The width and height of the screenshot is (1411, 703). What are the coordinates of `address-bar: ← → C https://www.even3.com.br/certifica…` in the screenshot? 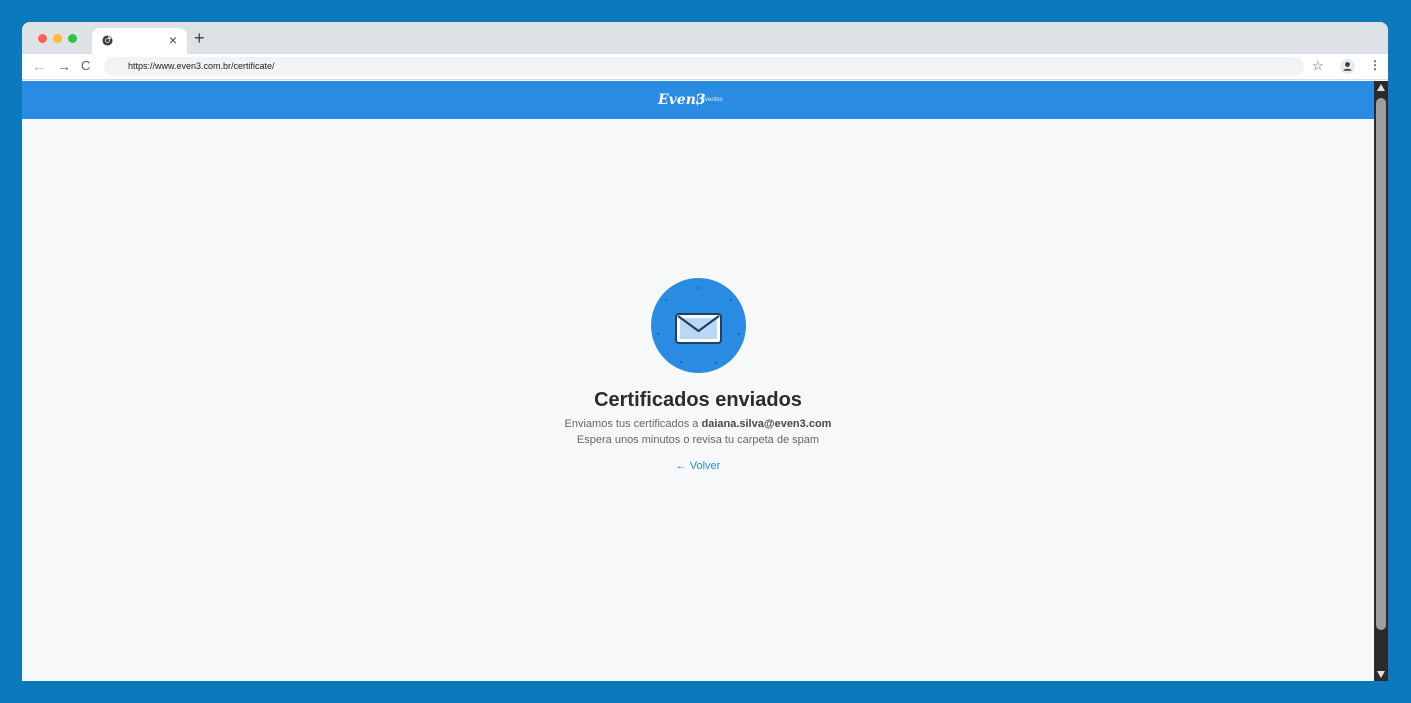 It's located at (705, 67).